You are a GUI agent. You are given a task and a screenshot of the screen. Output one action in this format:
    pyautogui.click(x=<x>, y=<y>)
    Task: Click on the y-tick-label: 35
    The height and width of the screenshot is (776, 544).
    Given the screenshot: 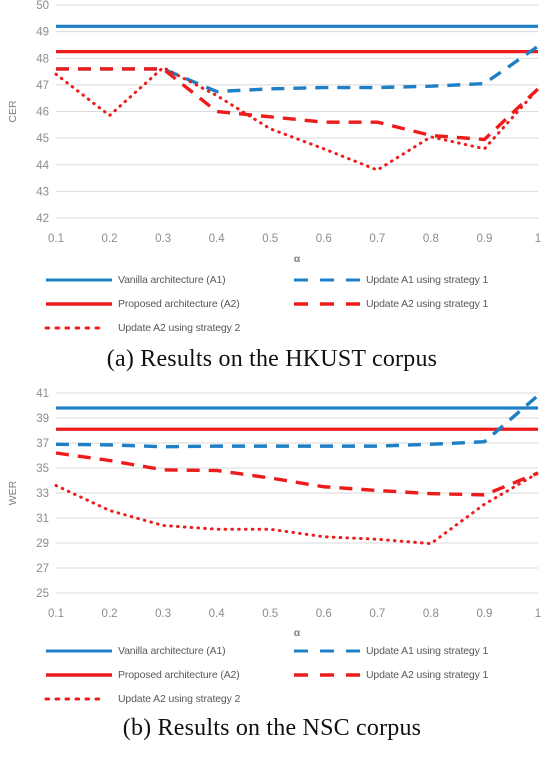 What is the action you would take?
    pyautogui.click(x=42, y=469)
    